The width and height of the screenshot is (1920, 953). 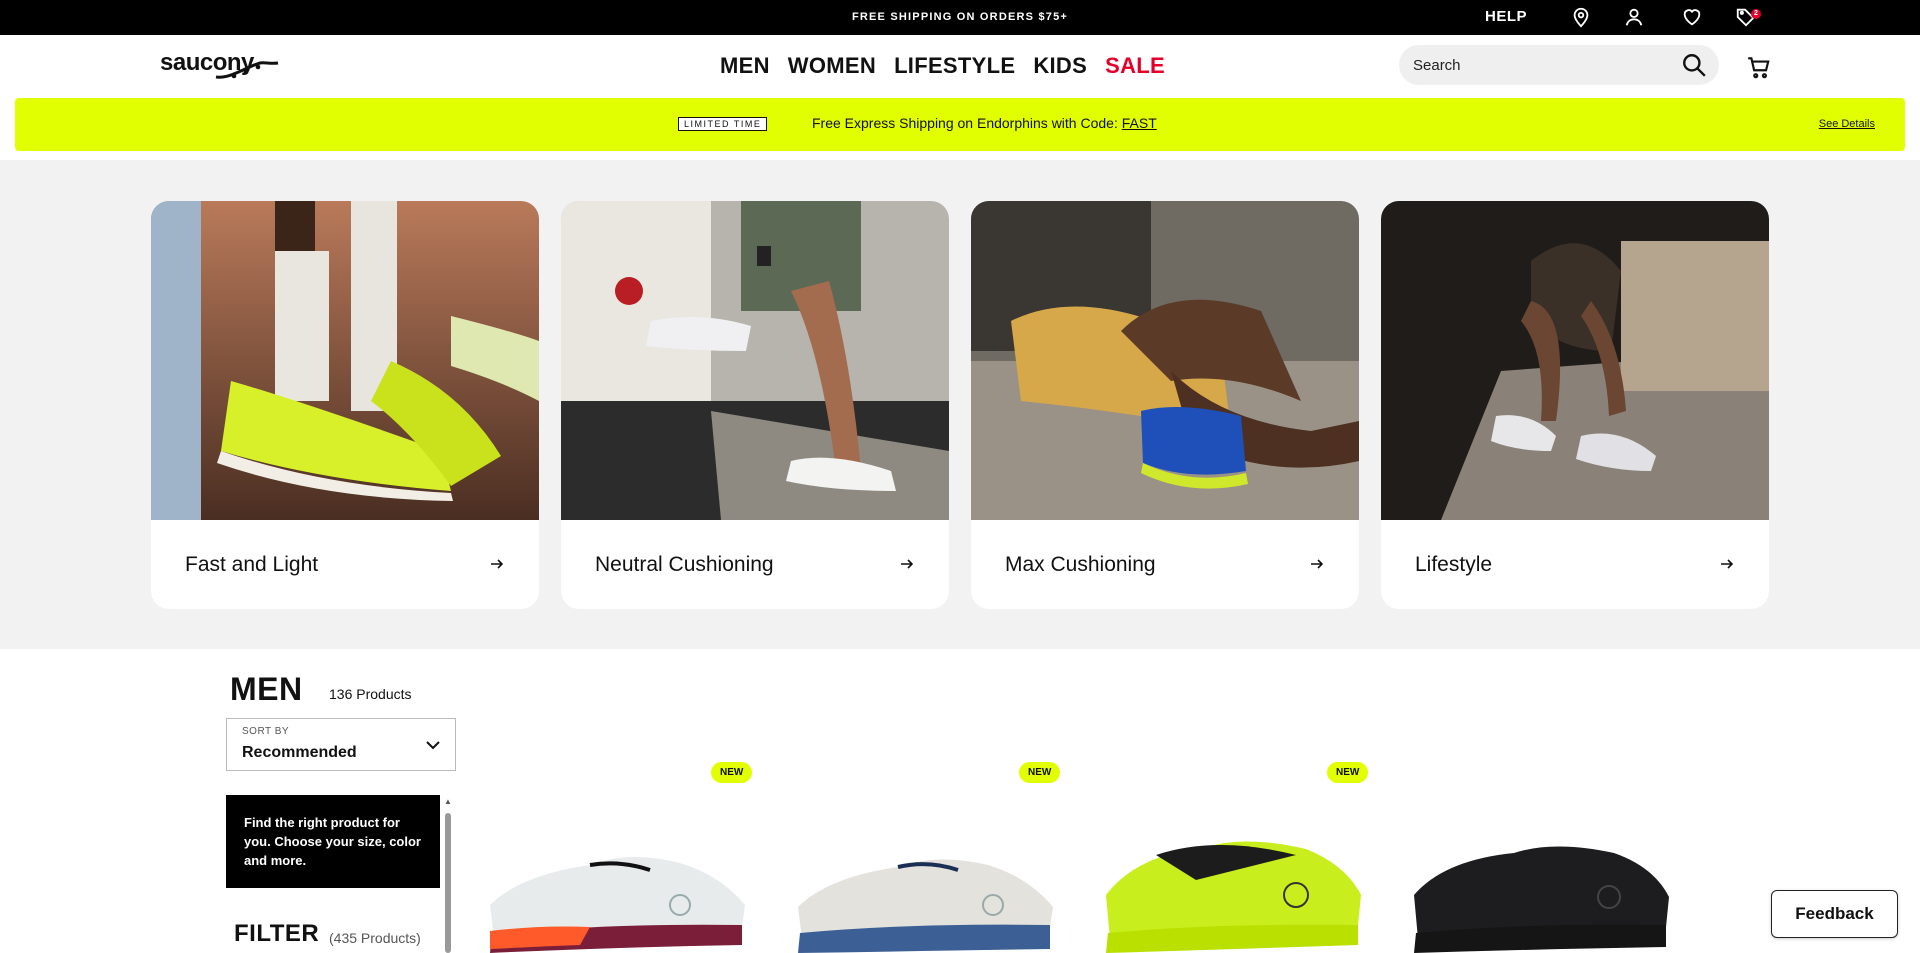 I want to click on saved-tag-icon: 2, so click(x=1748, y=17).